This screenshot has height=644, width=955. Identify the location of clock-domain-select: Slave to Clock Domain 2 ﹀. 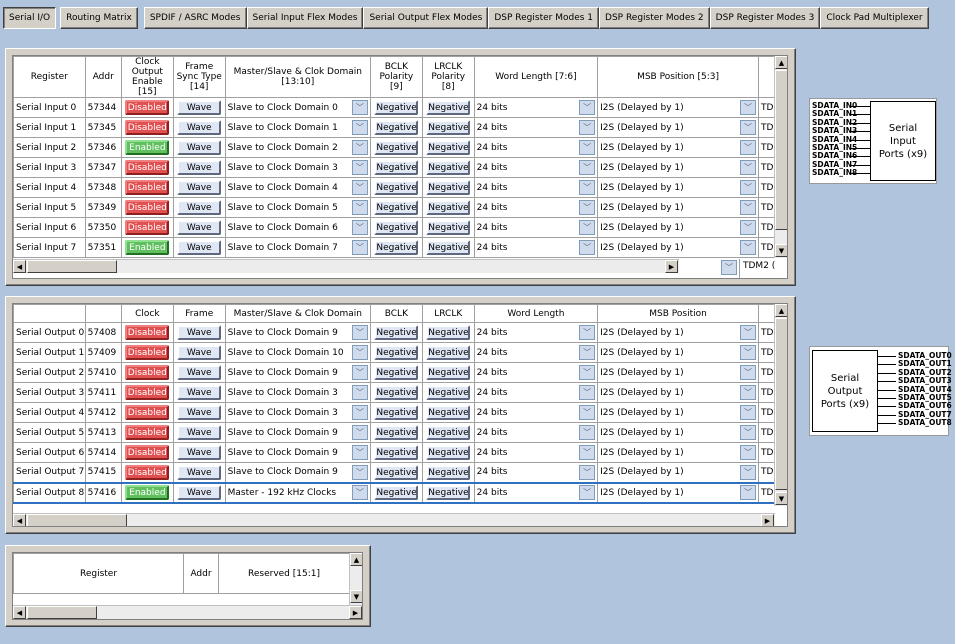
(298, 148).